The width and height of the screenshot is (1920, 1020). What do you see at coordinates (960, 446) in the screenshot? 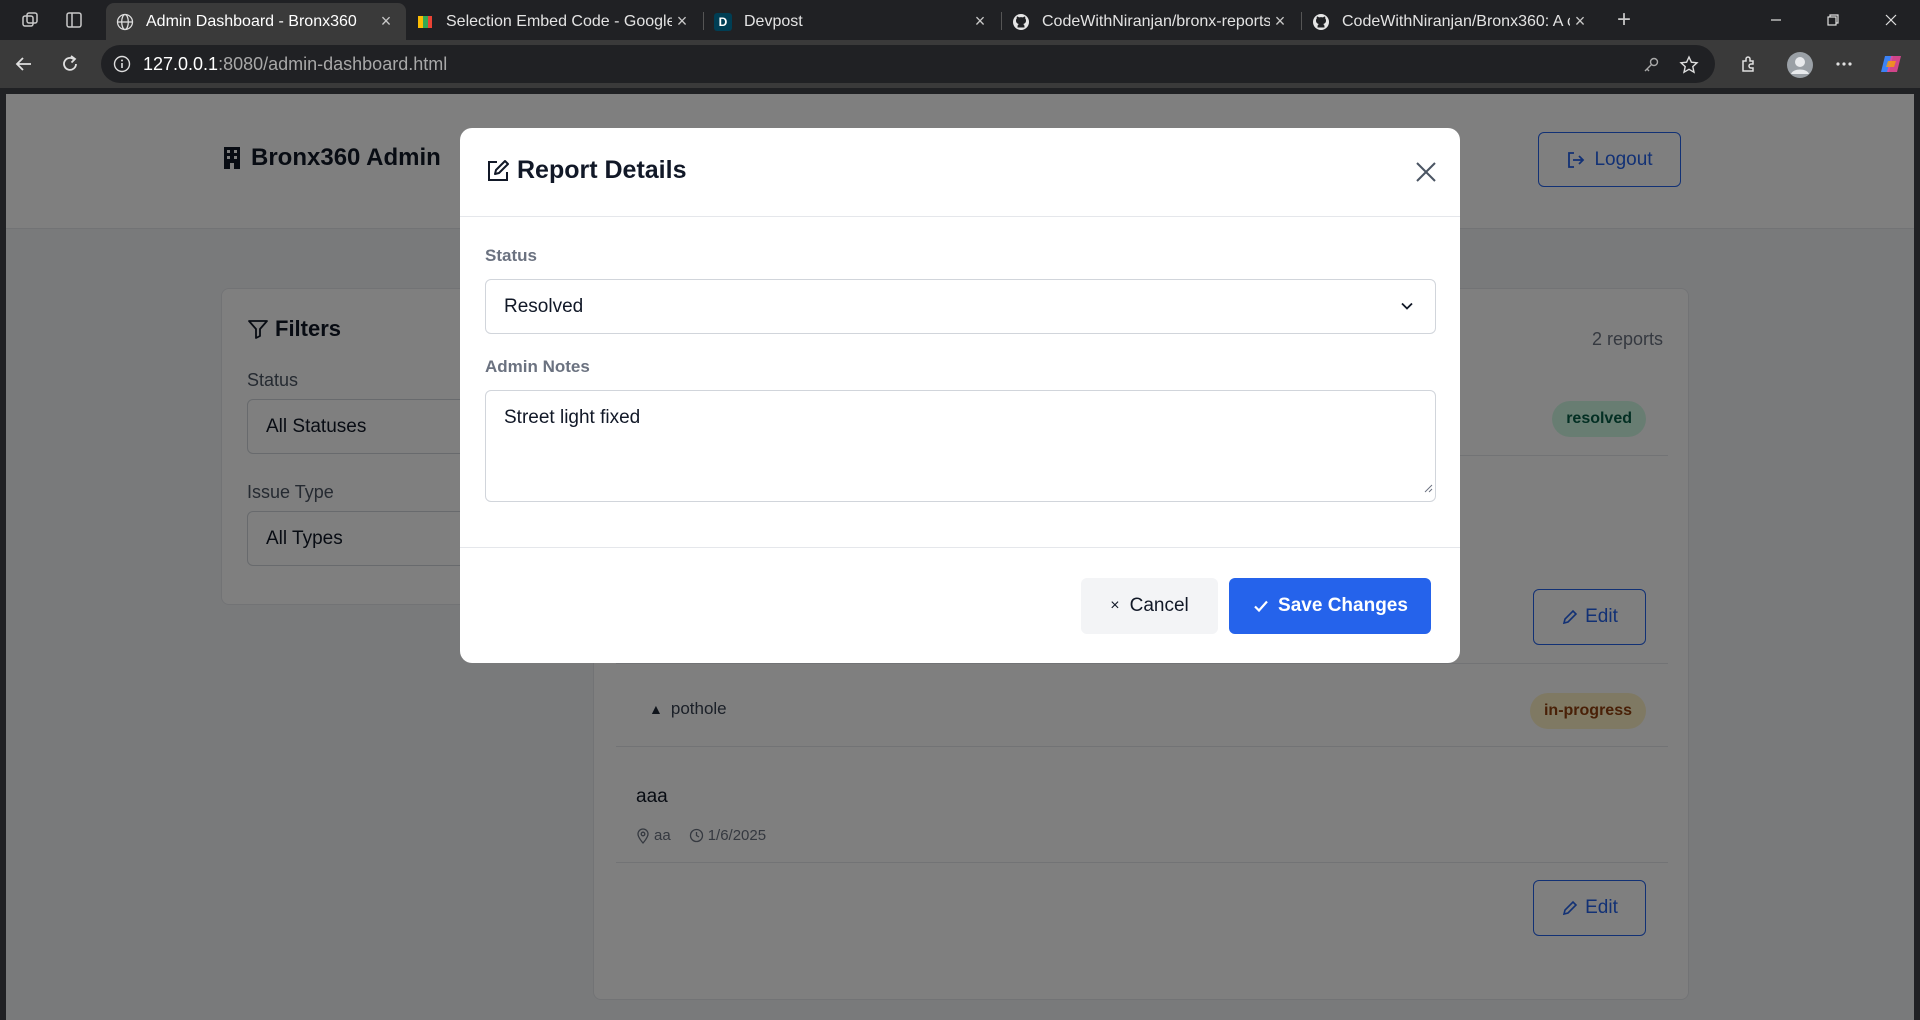
I see `admin-notes-textarea: Street light fixed` at bounding box center [960, 446].